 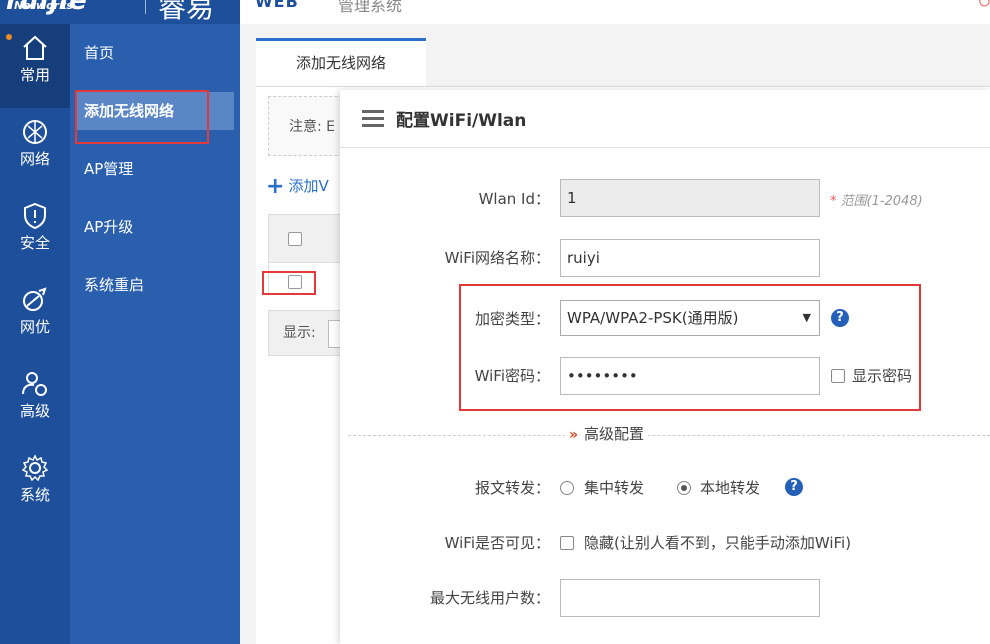 What do you see at coordinates (277, 5) in the screenshot?
I see `web-title: WEB` at bounding box center [277, 5].